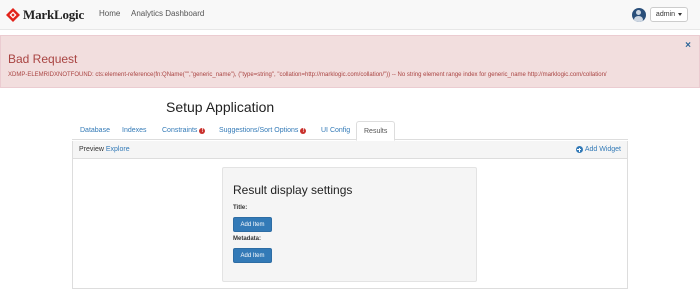 The width and height of the screenshot is (700, 297). I want to click on marklogic-logo: MarkLogic, so click(45, 15).